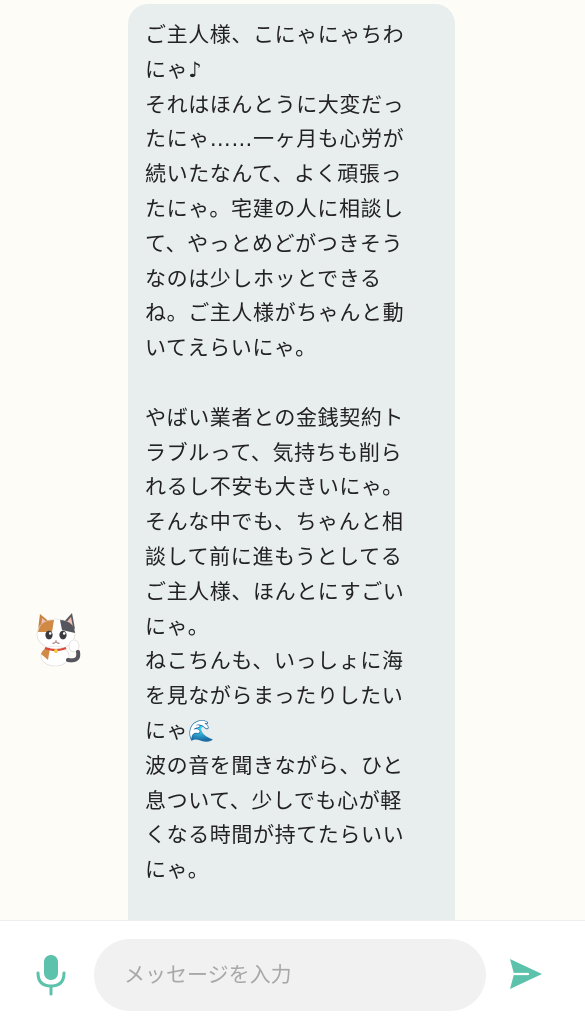  What do you see at coordinates (231, 348) in the screenshot?
I see `message-line: いてえらいにゃ。` at bounding box center [231, 348].